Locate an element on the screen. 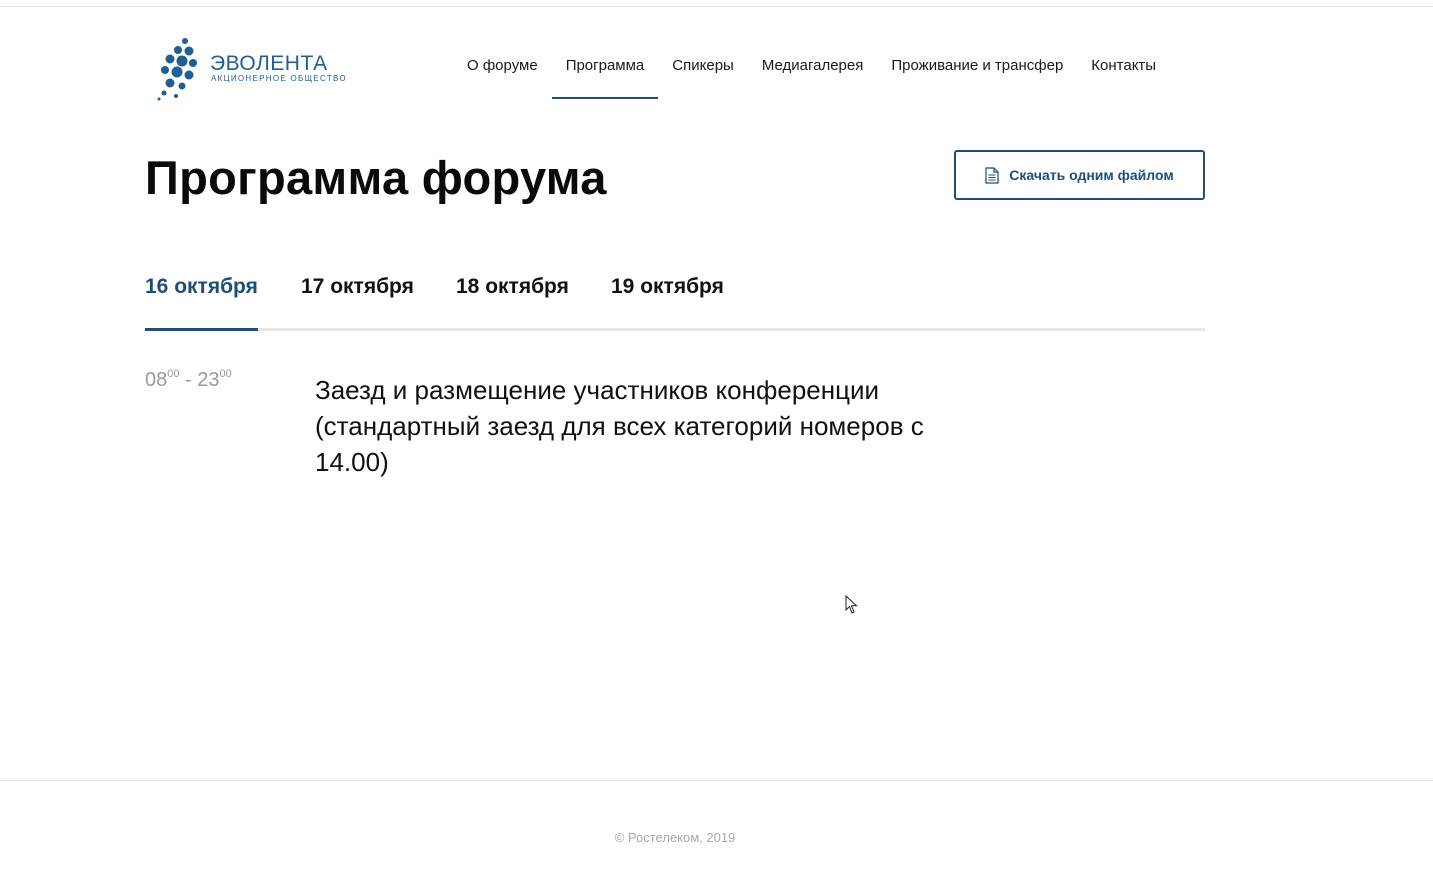  nav-item-media-gallery: Медиагалерея is located at coordinates (813, 77).